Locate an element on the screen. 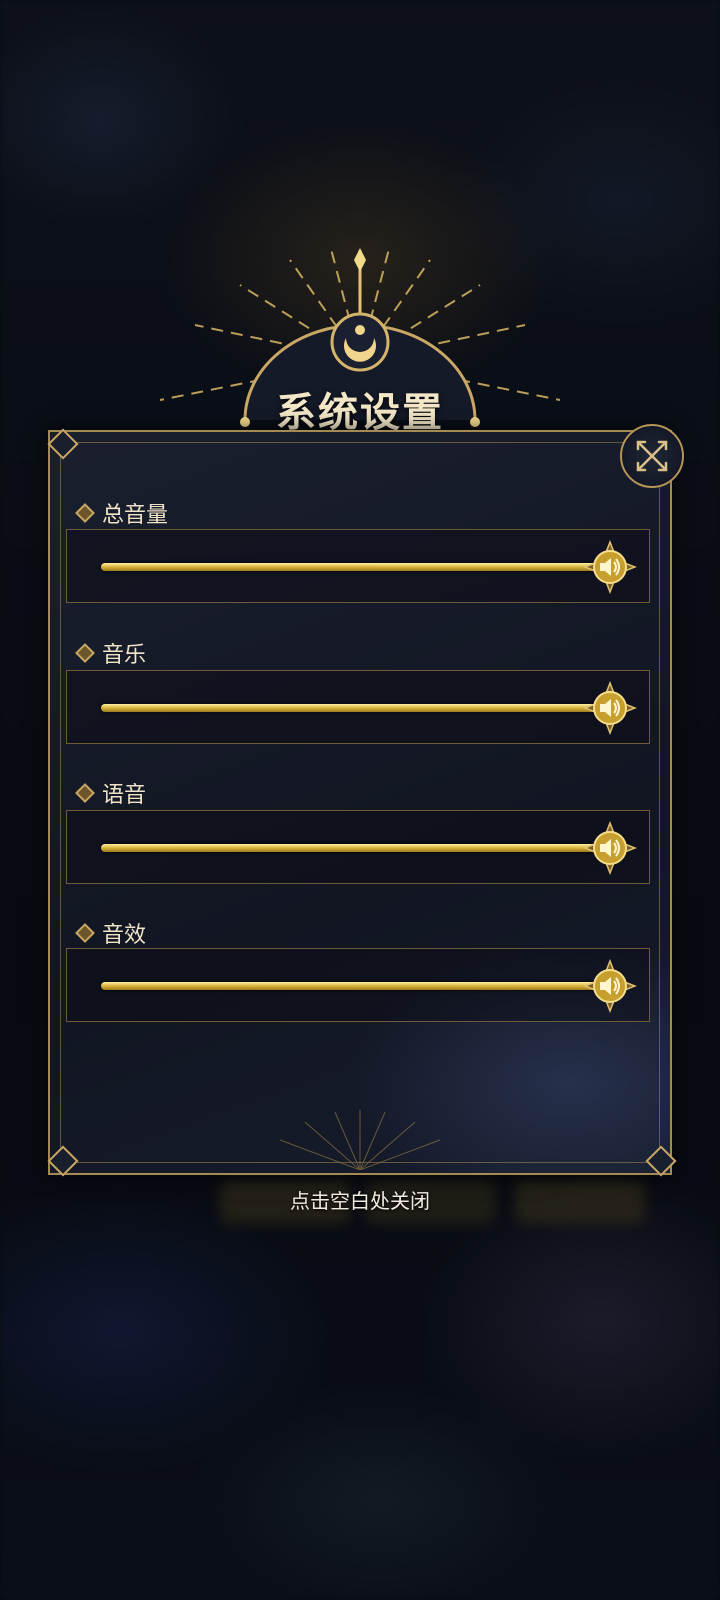 The height and width of the screenshot is (1600, 720). setting-label-sfx: 音效 is located at coordinates (111, 933).